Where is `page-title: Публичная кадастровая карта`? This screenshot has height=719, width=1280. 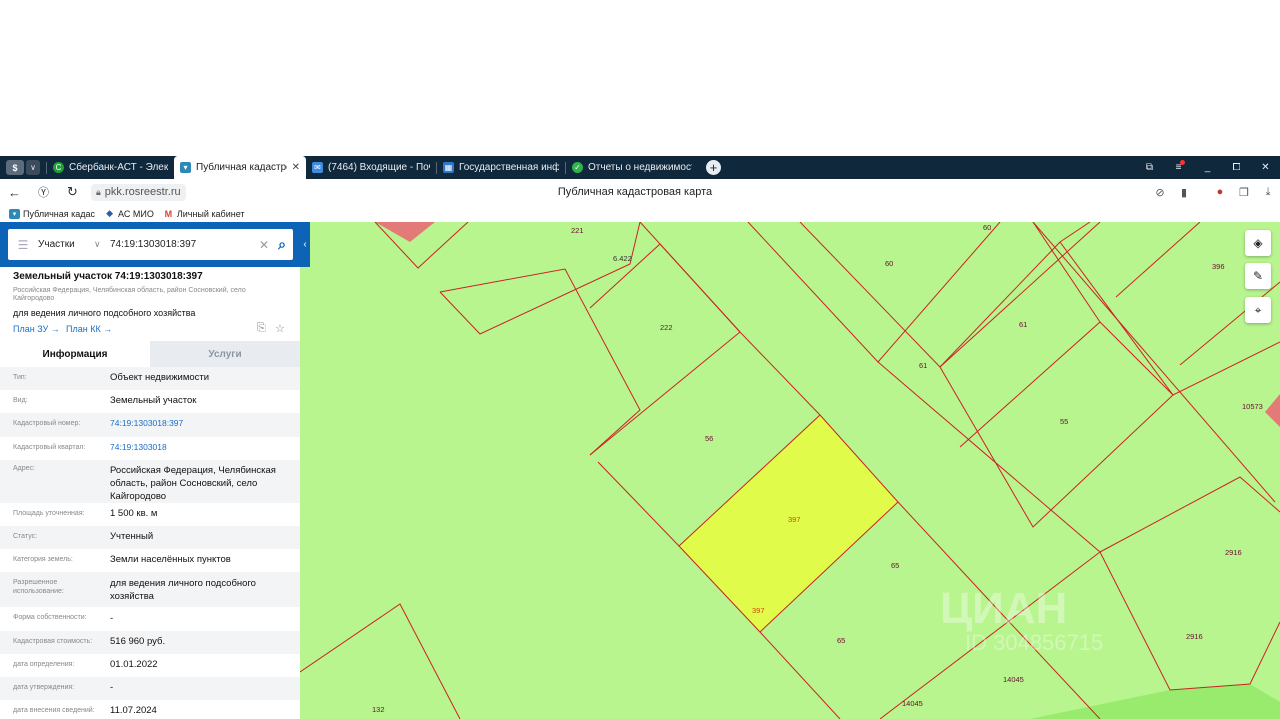 page-title: Публичная кадастровая карта is located at coordinates (635, 192).